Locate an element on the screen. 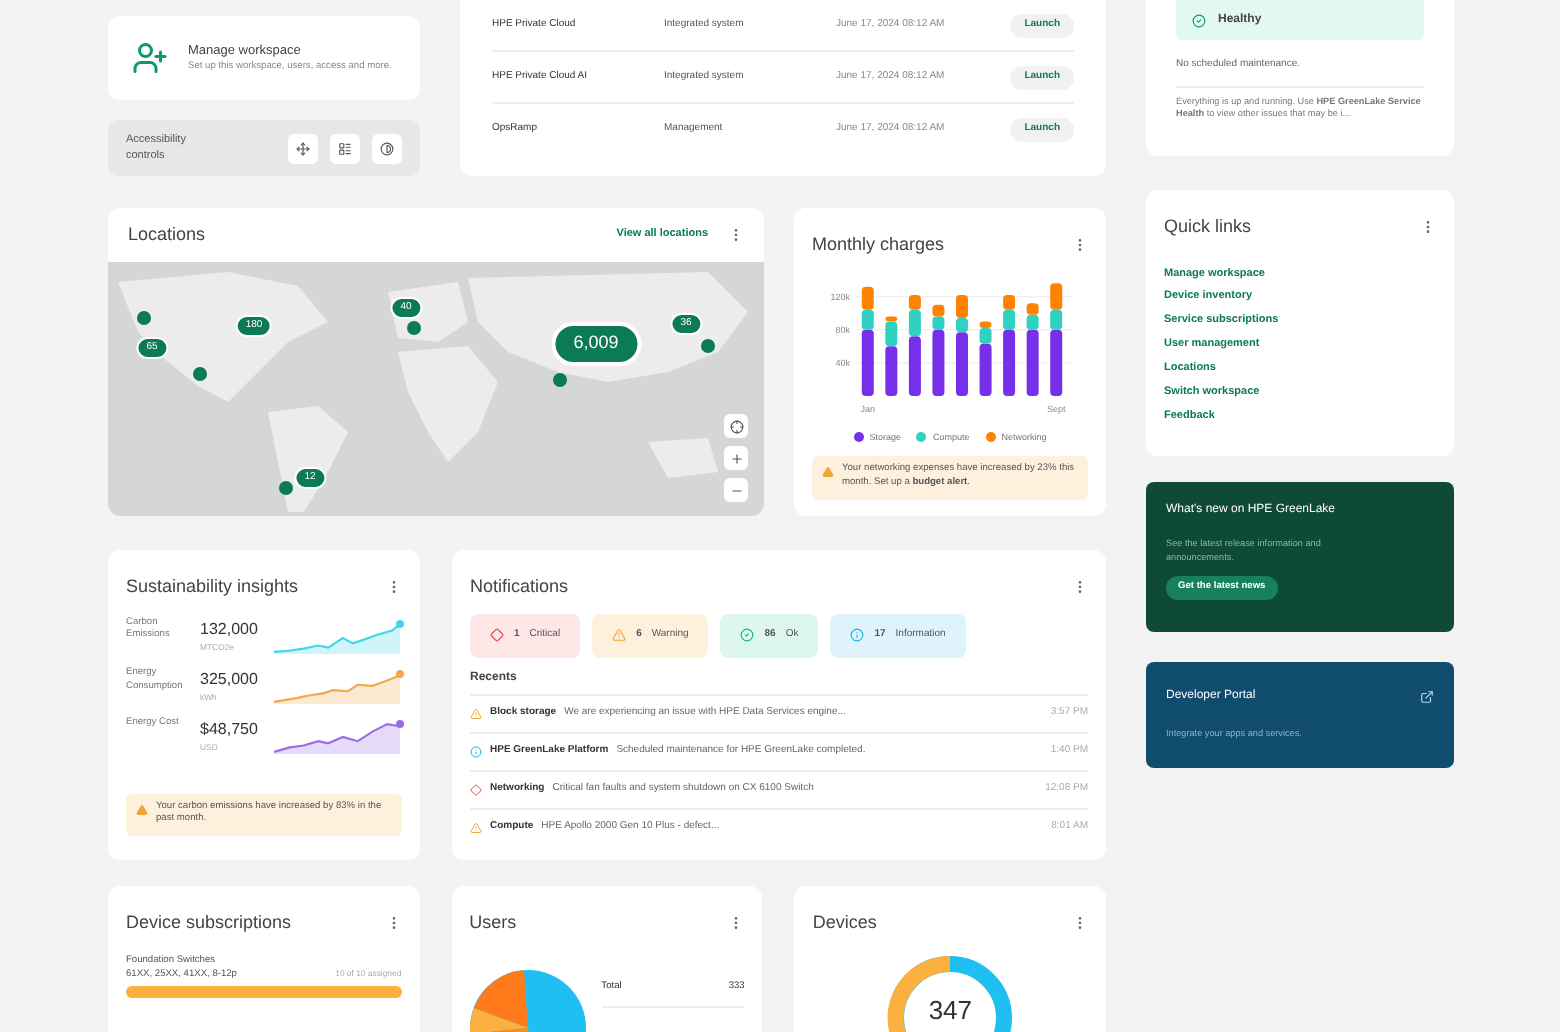 This screenshot has height=1032, width=1560. locate-button is located at coordinates (736, 426).